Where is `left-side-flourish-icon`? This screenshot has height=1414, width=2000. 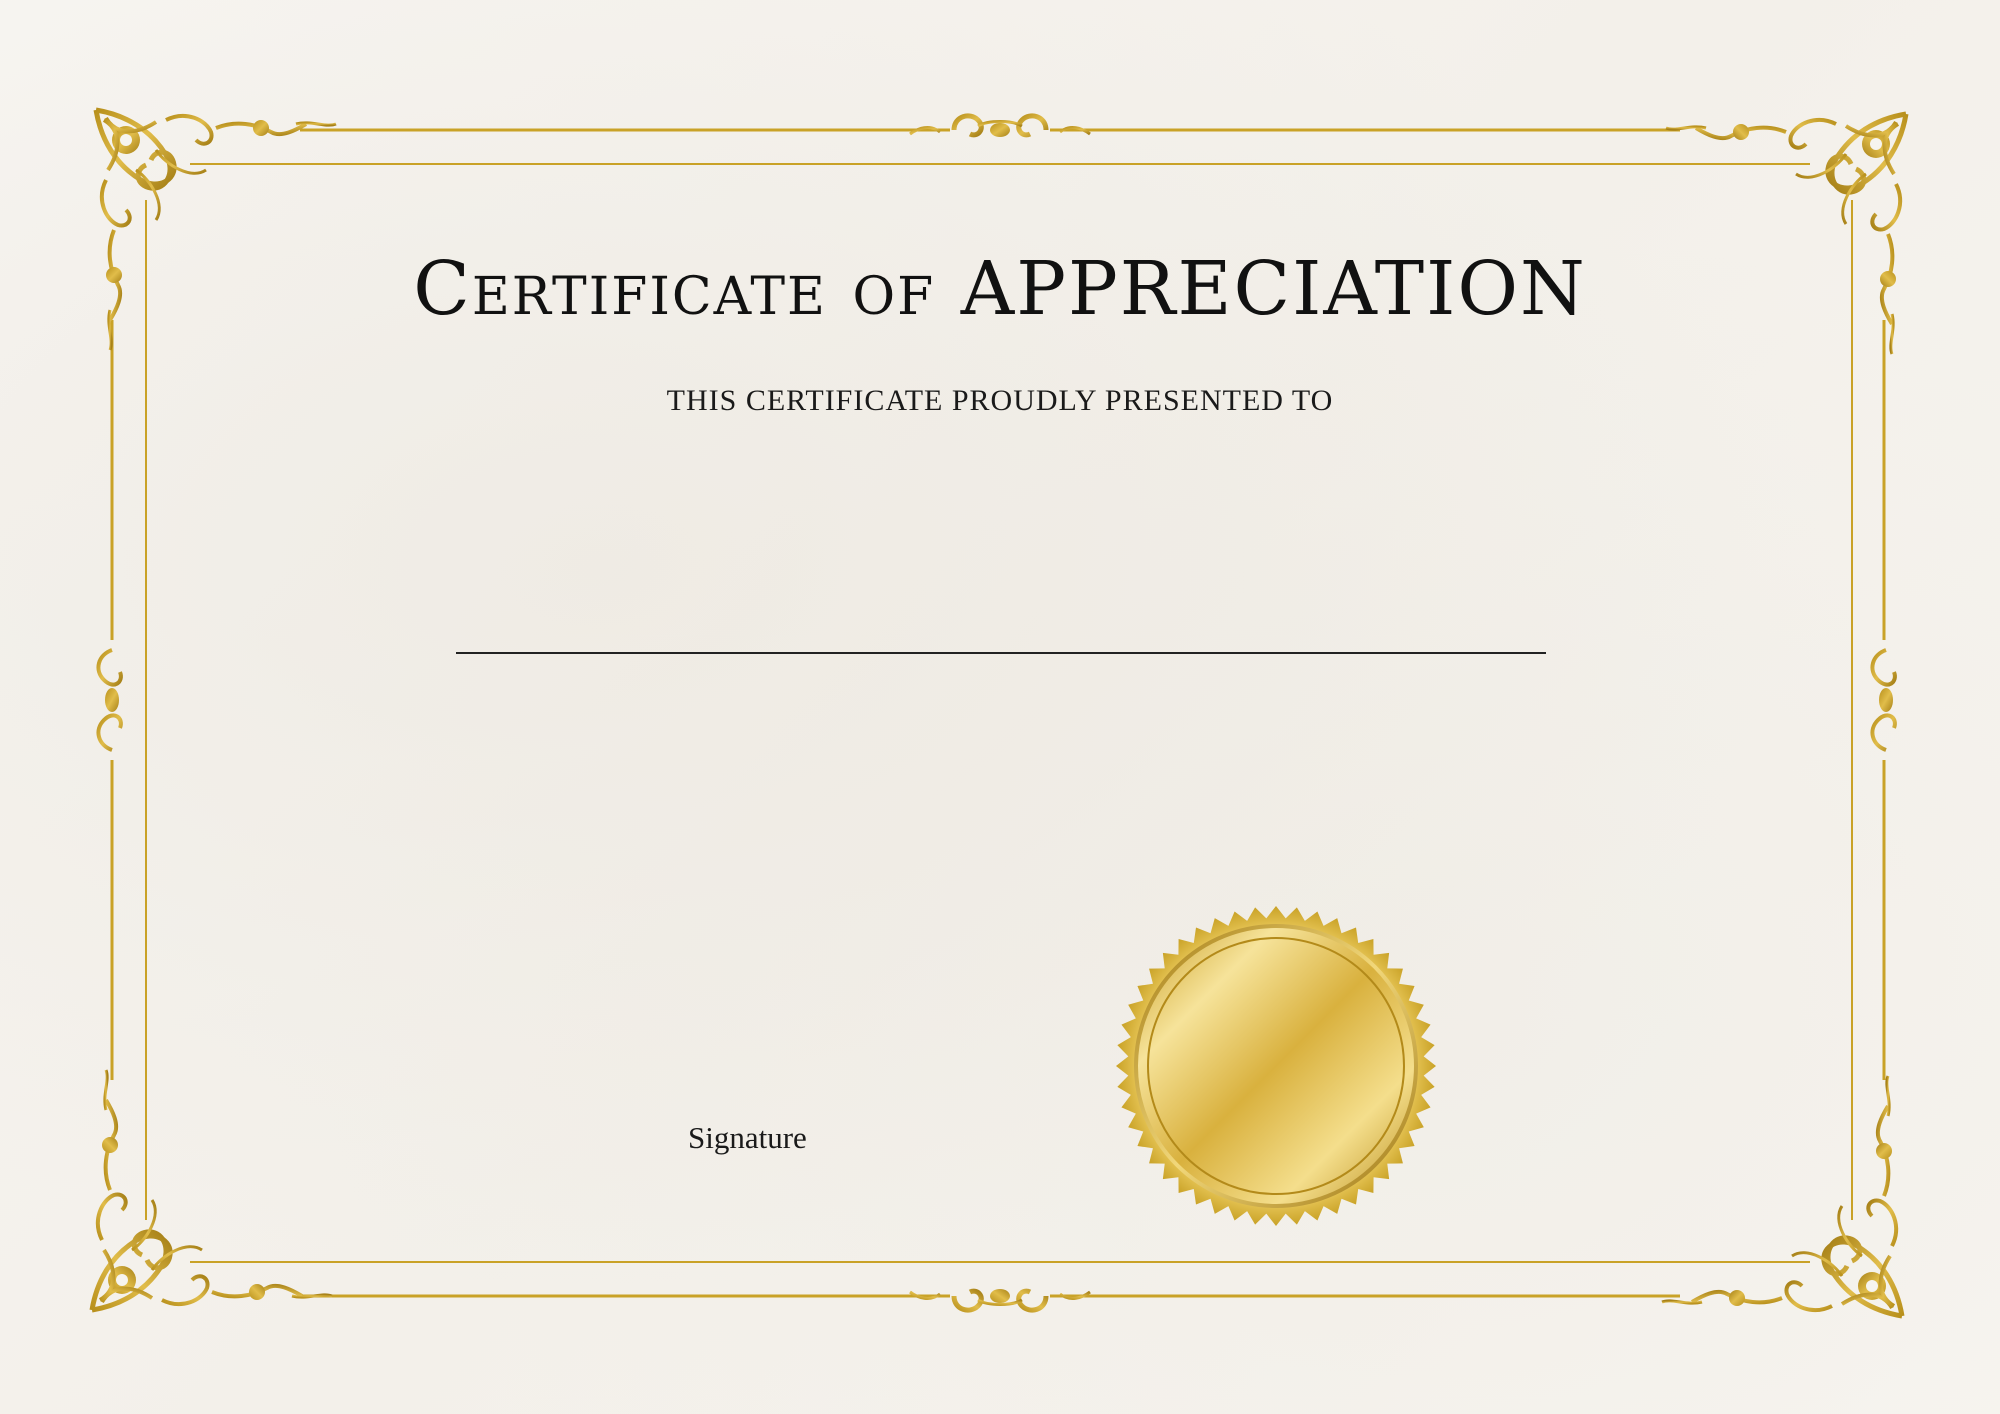 left-side-flourish-icon is located at coordinates (109, 700).